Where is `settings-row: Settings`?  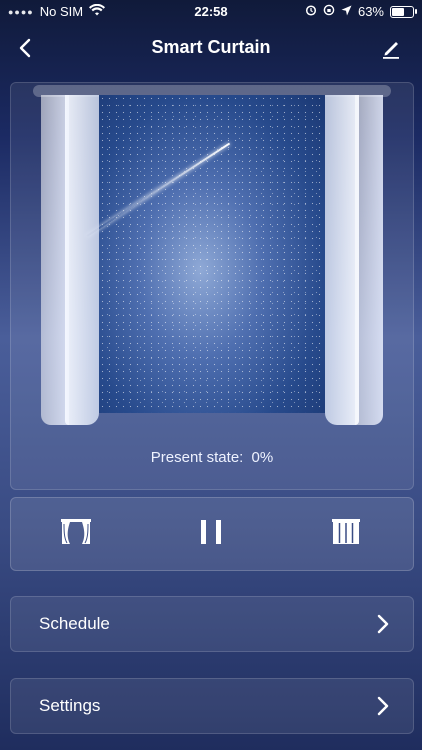
settings-row: Settings is located at coordinates (212, 706).